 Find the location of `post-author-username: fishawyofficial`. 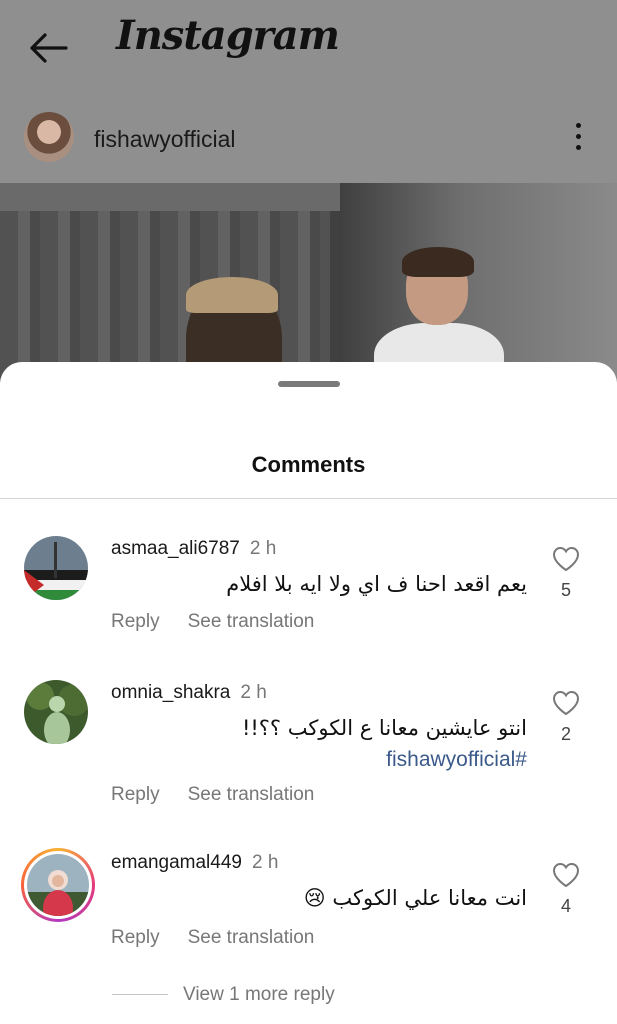

post-author-username: fishawyofficial is located at coordinates (164, 139).